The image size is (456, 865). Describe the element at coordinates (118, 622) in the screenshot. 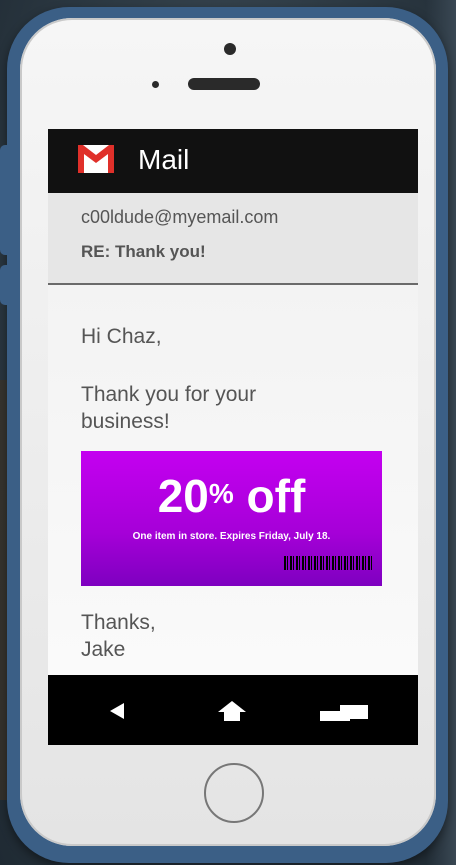

I see `signoff-line-1: Thanks,` at that location.